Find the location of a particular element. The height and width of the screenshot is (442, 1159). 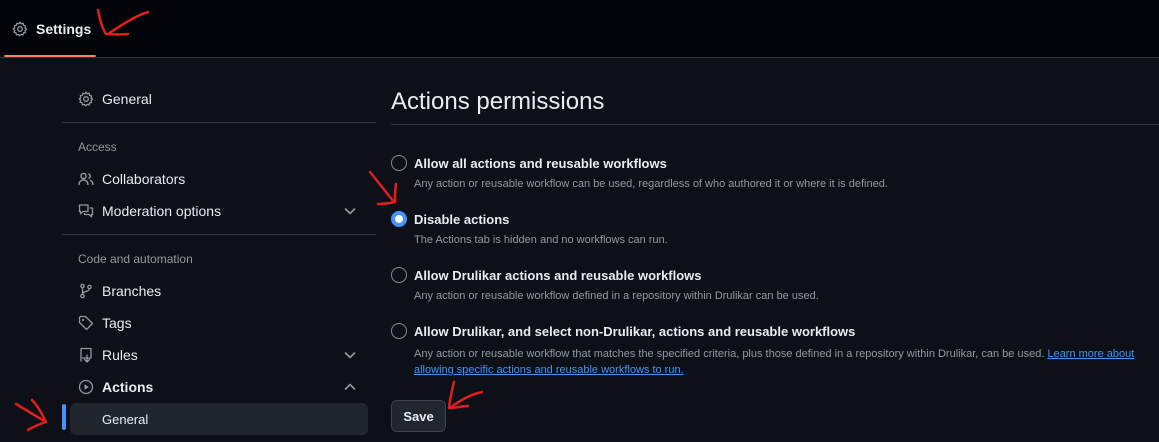

sidebar-item-collaborators: Collaborators is located at coordinates (219, 179).